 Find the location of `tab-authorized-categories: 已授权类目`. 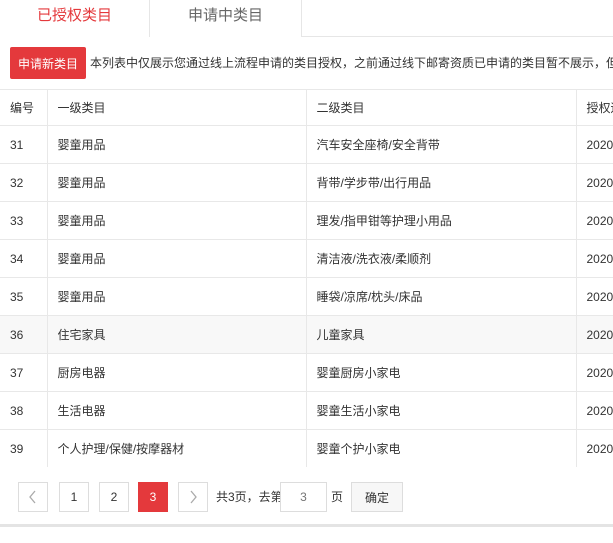

tab-authorized-categories: 已授权类目 is located at coordinates (74, 18).